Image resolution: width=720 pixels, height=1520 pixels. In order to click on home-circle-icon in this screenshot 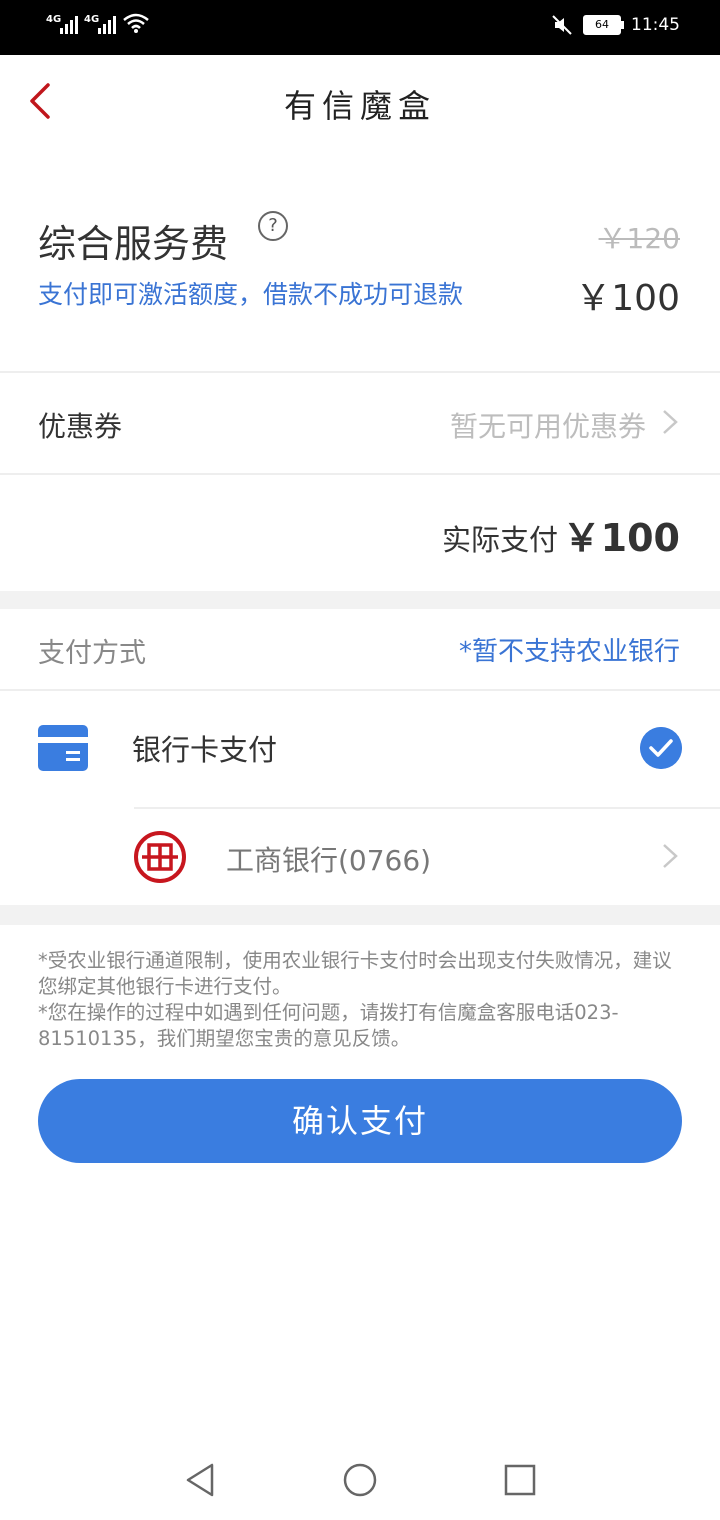, I will do `click(360, 1480)`.